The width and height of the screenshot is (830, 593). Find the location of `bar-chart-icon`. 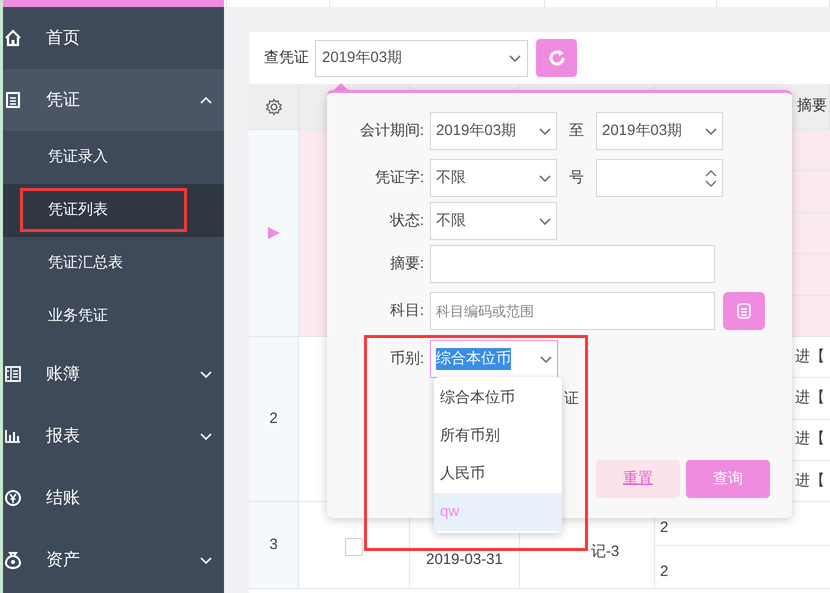

bar-chart-icon is located at coordinates (13, 436).